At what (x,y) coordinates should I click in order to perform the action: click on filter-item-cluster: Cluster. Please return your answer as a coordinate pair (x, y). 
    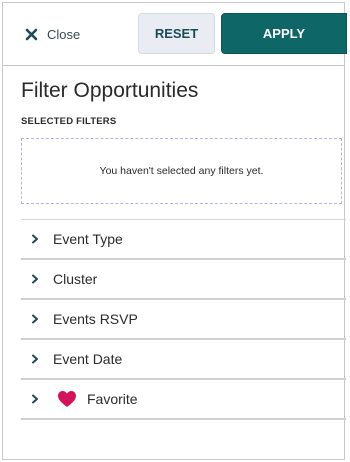
    Looking at the image, I should click on (183, 280).